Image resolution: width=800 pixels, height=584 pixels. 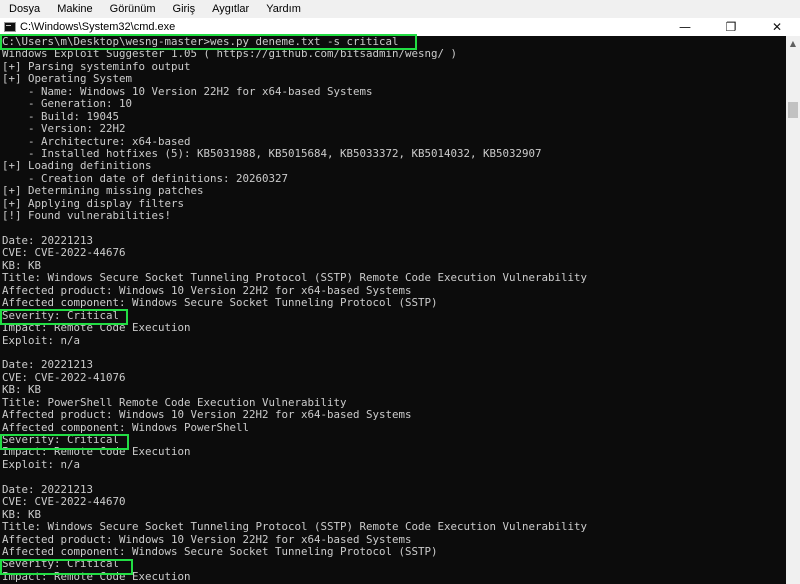 What do you see at coordinates (103, 191) in the screenshot?
I see `console-line: [+] Determining missing patches` at bounding box center [103, 191].